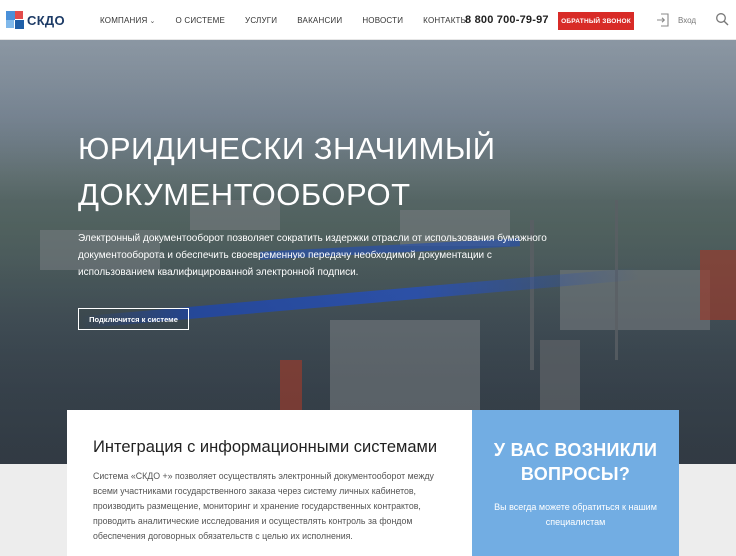 The height and width of the screenshot is (556, 736). I want to click on integration-title: Интеграция с информационными системами, so click(265, 447).